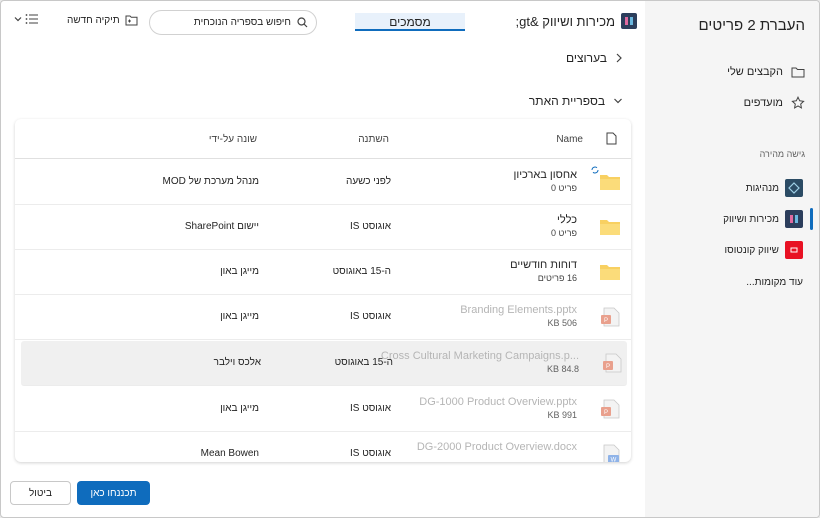 Image resolution: width=820 pixels, height=518 pixels. I want to click on file-meta: 16 פריטים, so click(557, 278).